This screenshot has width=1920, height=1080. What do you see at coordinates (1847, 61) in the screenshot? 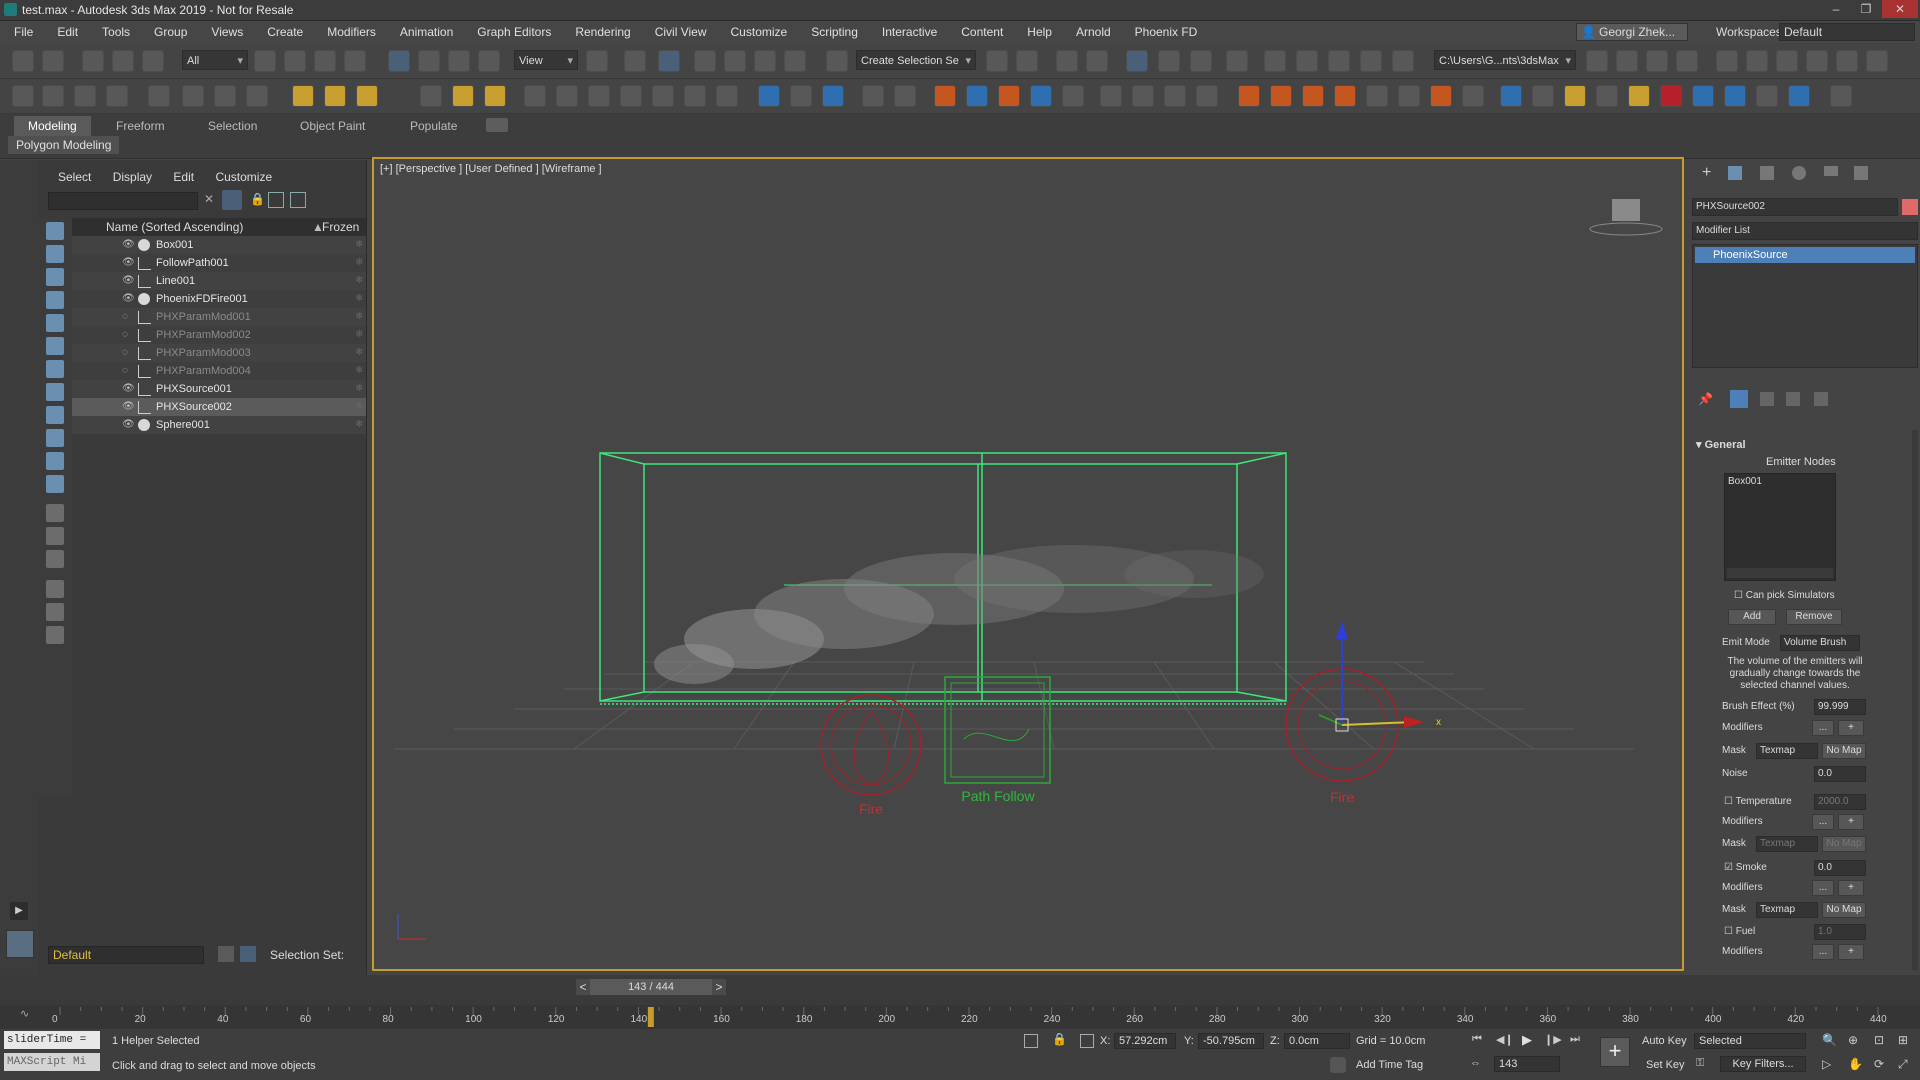
I see `arnold-log-icon` at bounding box center [1847, 61].